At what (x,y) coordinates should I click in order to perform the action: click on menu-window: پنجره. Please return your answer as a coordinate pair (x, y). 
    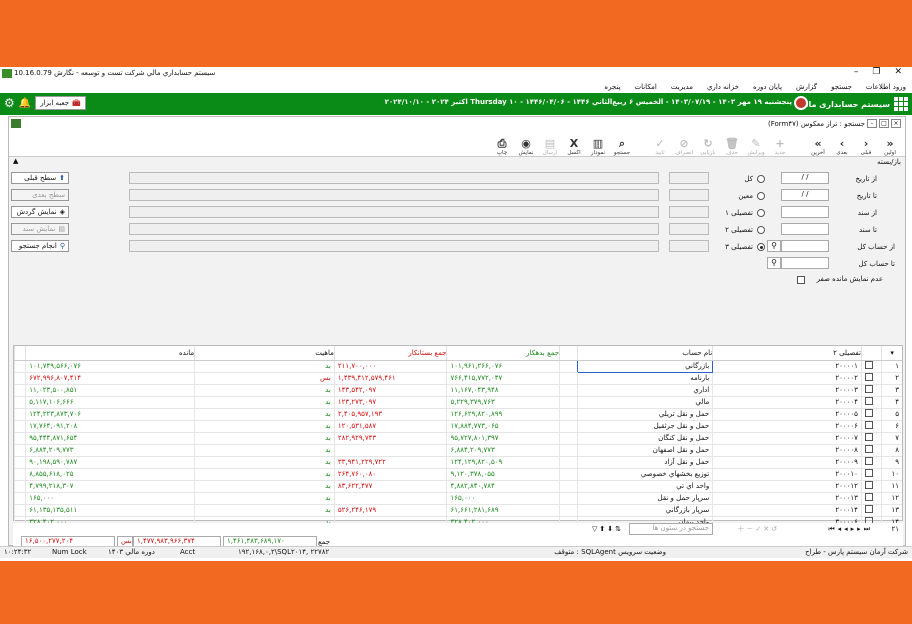
    Looking at the image, I should click on (612, 87).